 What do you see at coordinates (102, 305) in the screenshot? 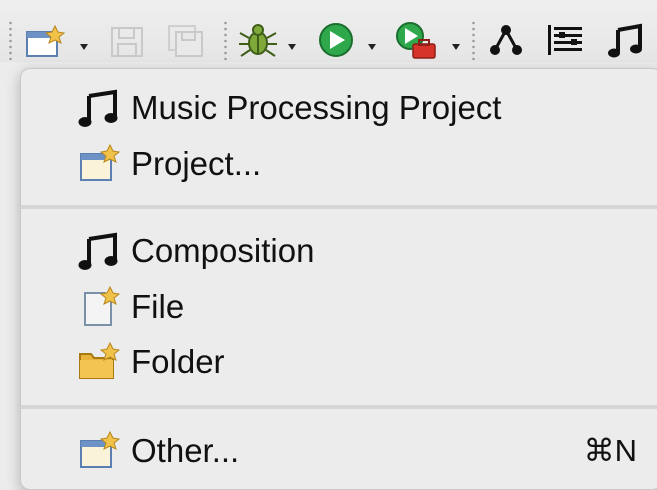
I see `new-file-icon` at bounding box center [102, 305].